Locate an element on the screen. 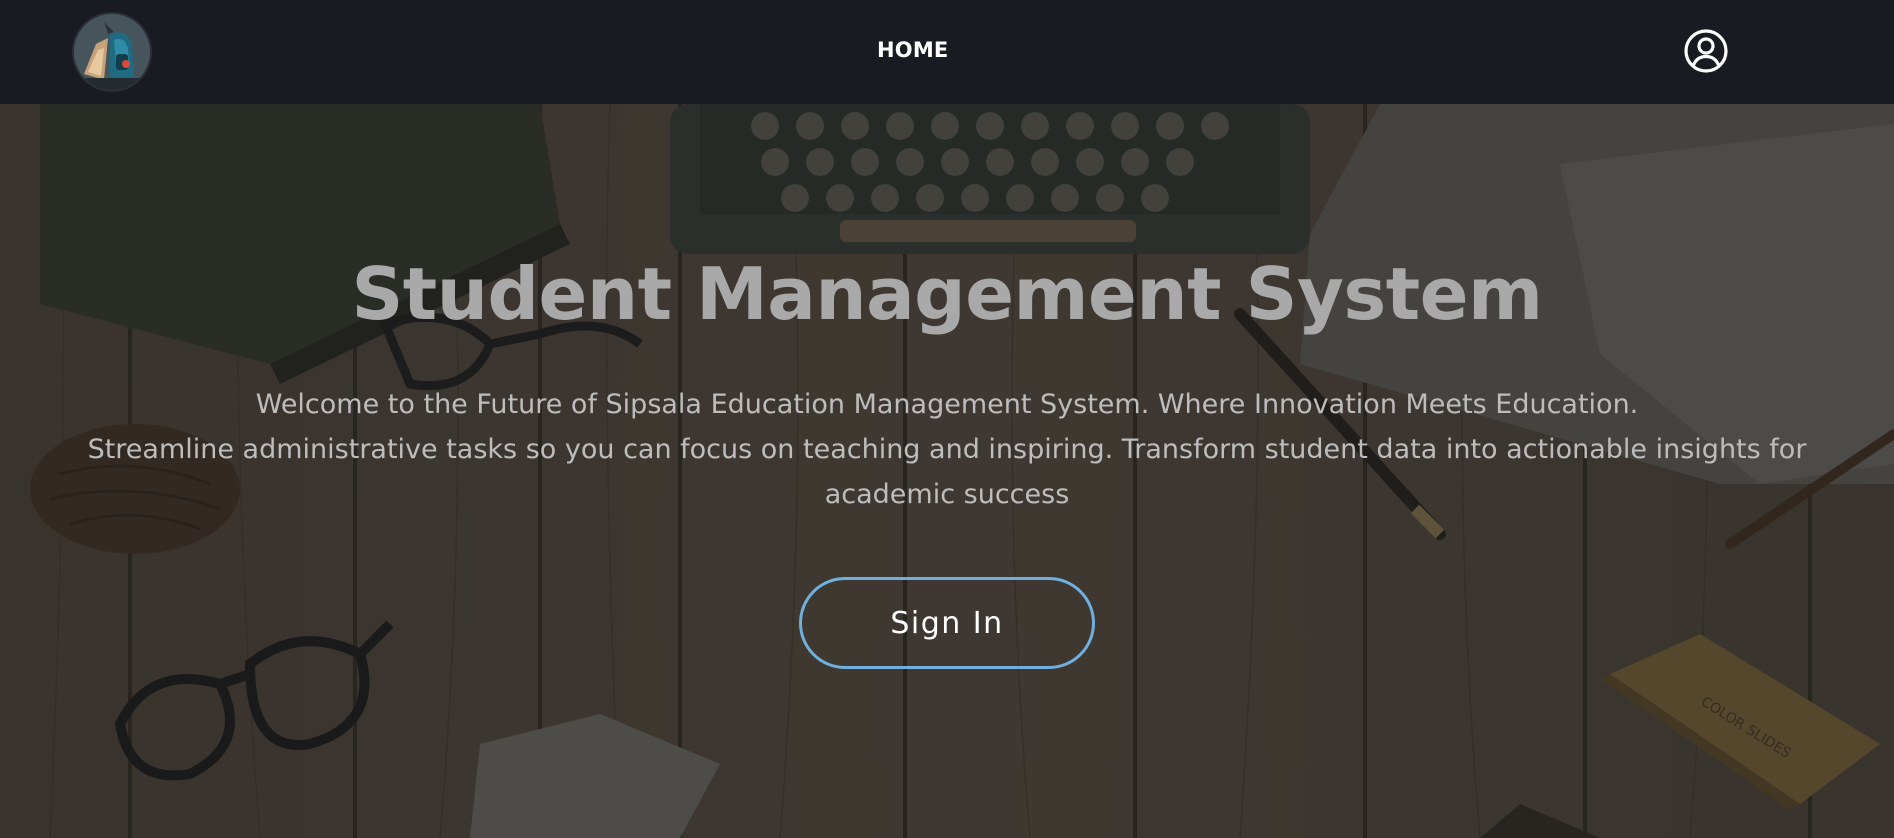 The height and width of the screenshot is (838, 1894). hero-title: Student Management System is located at coordinates (947, 294).